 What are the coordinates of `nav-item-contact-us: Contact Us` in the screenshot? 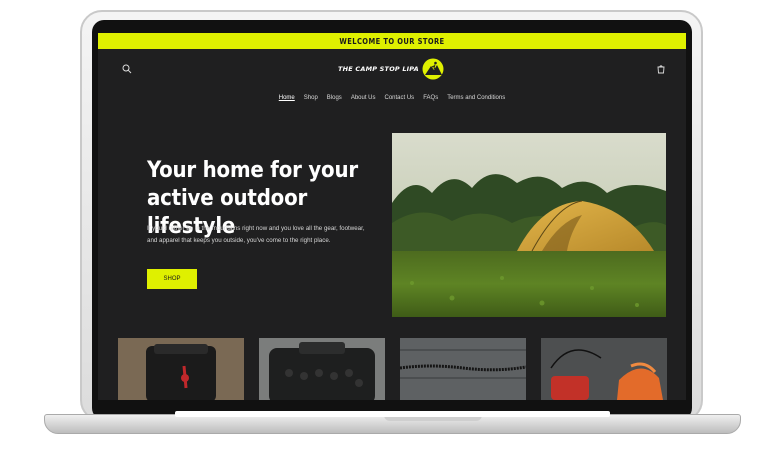 It's located at (400, 98).